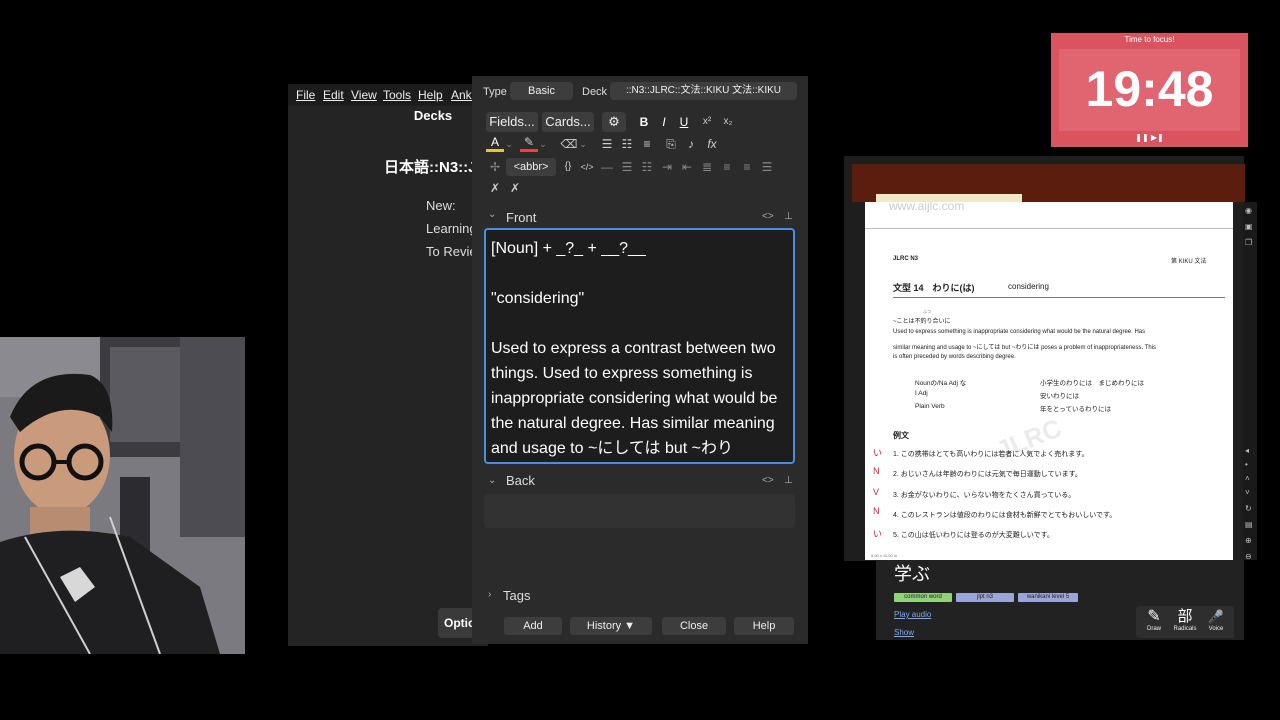  I want to click on type-label: Type, so click(495, 92).